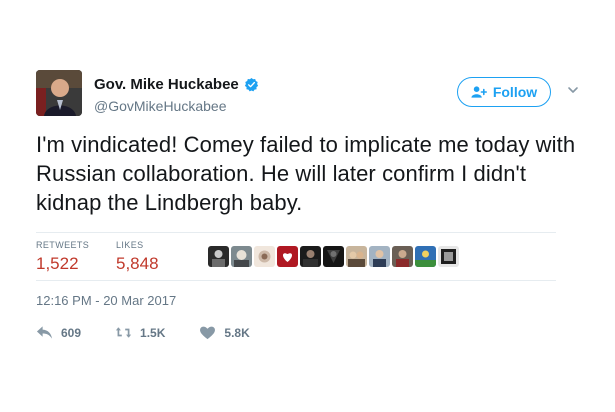 The image size is (615, 412). I want to click on follow-button-label: Follow, so click(515, 92).